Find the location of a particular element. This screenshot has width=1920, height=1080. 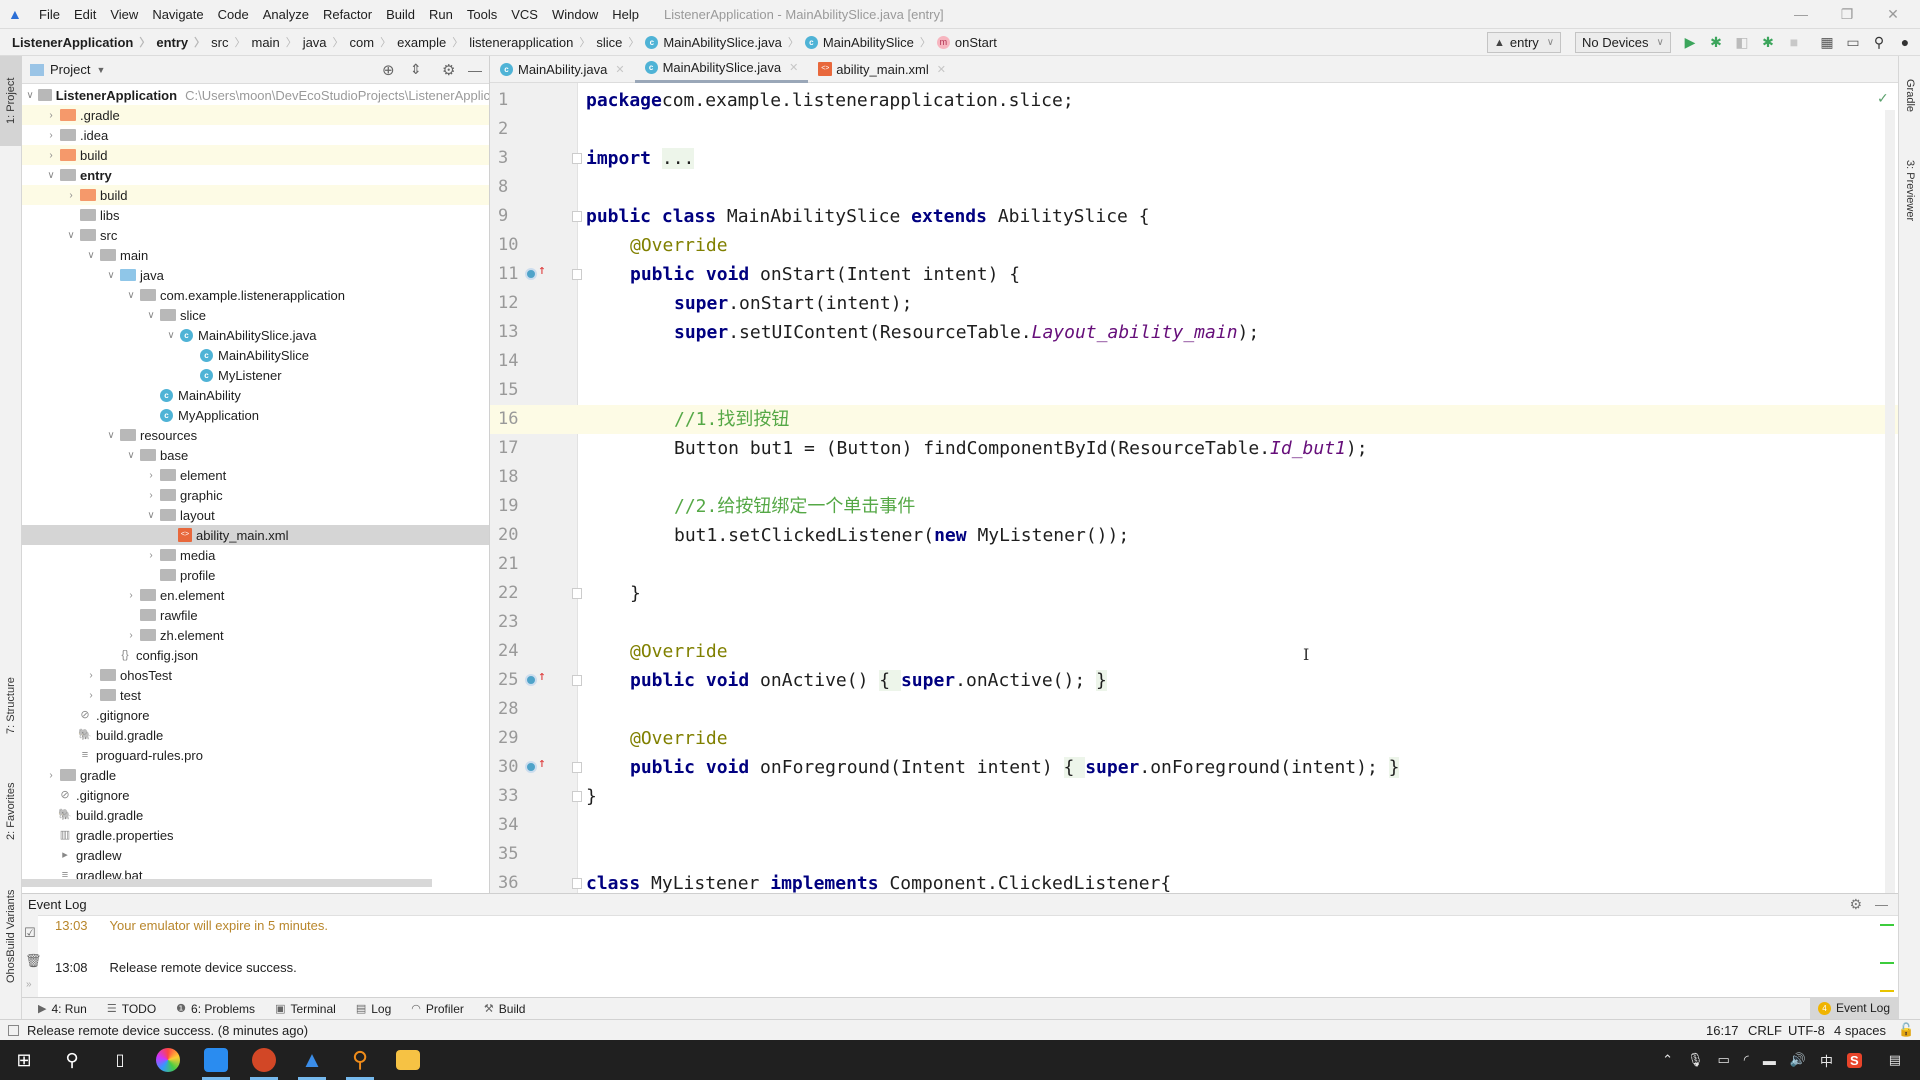

go-to-super-icon: ↑ is located at coordinates (542, 764).